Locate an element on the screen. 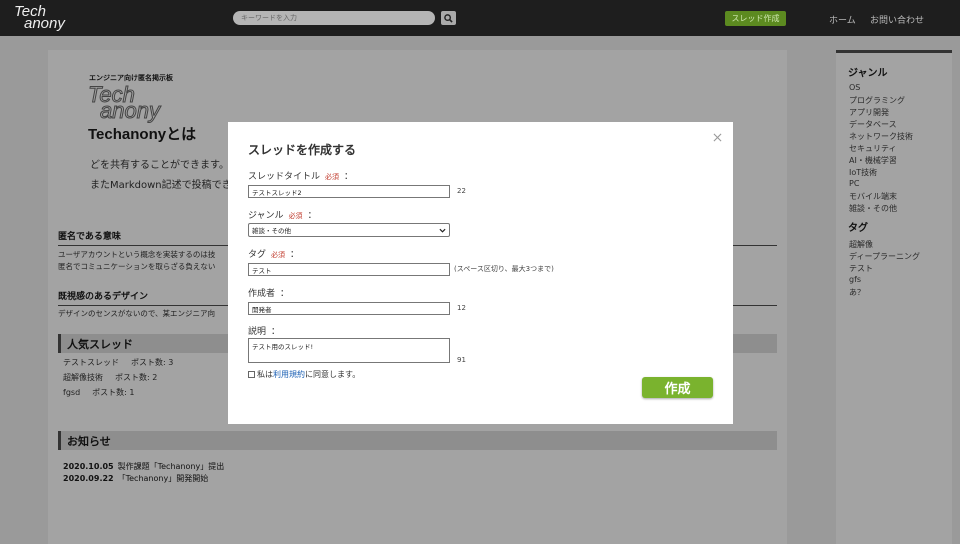 This screenshot has height=544, width=960. agree-checkbox is located at coordinates (251, 374).